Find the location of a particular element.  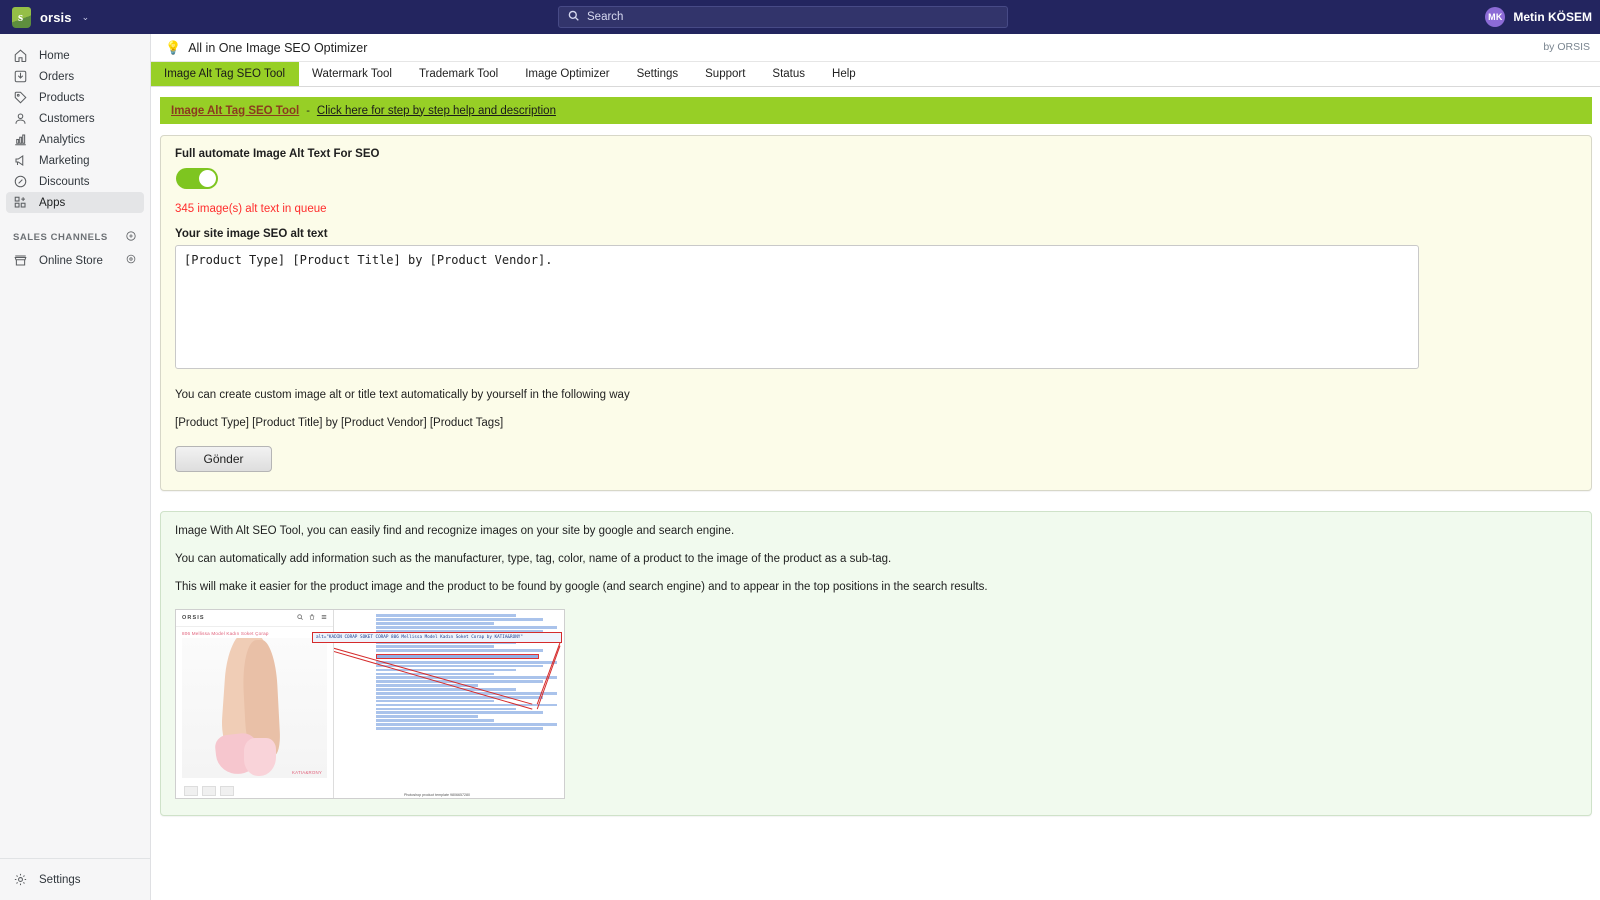

sidebar-item-discounts: Discounts is located at coordinates (75, 181).